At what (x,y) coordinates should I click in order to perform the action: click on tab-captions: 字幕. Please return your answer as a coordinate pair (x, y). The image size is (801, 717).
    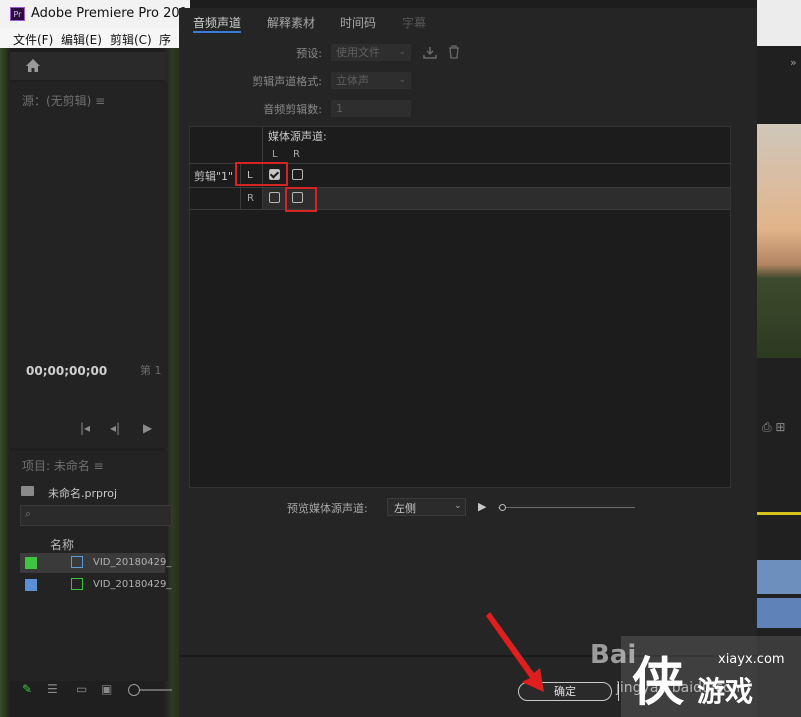
    Looking at the image, I should click on (414, 22).